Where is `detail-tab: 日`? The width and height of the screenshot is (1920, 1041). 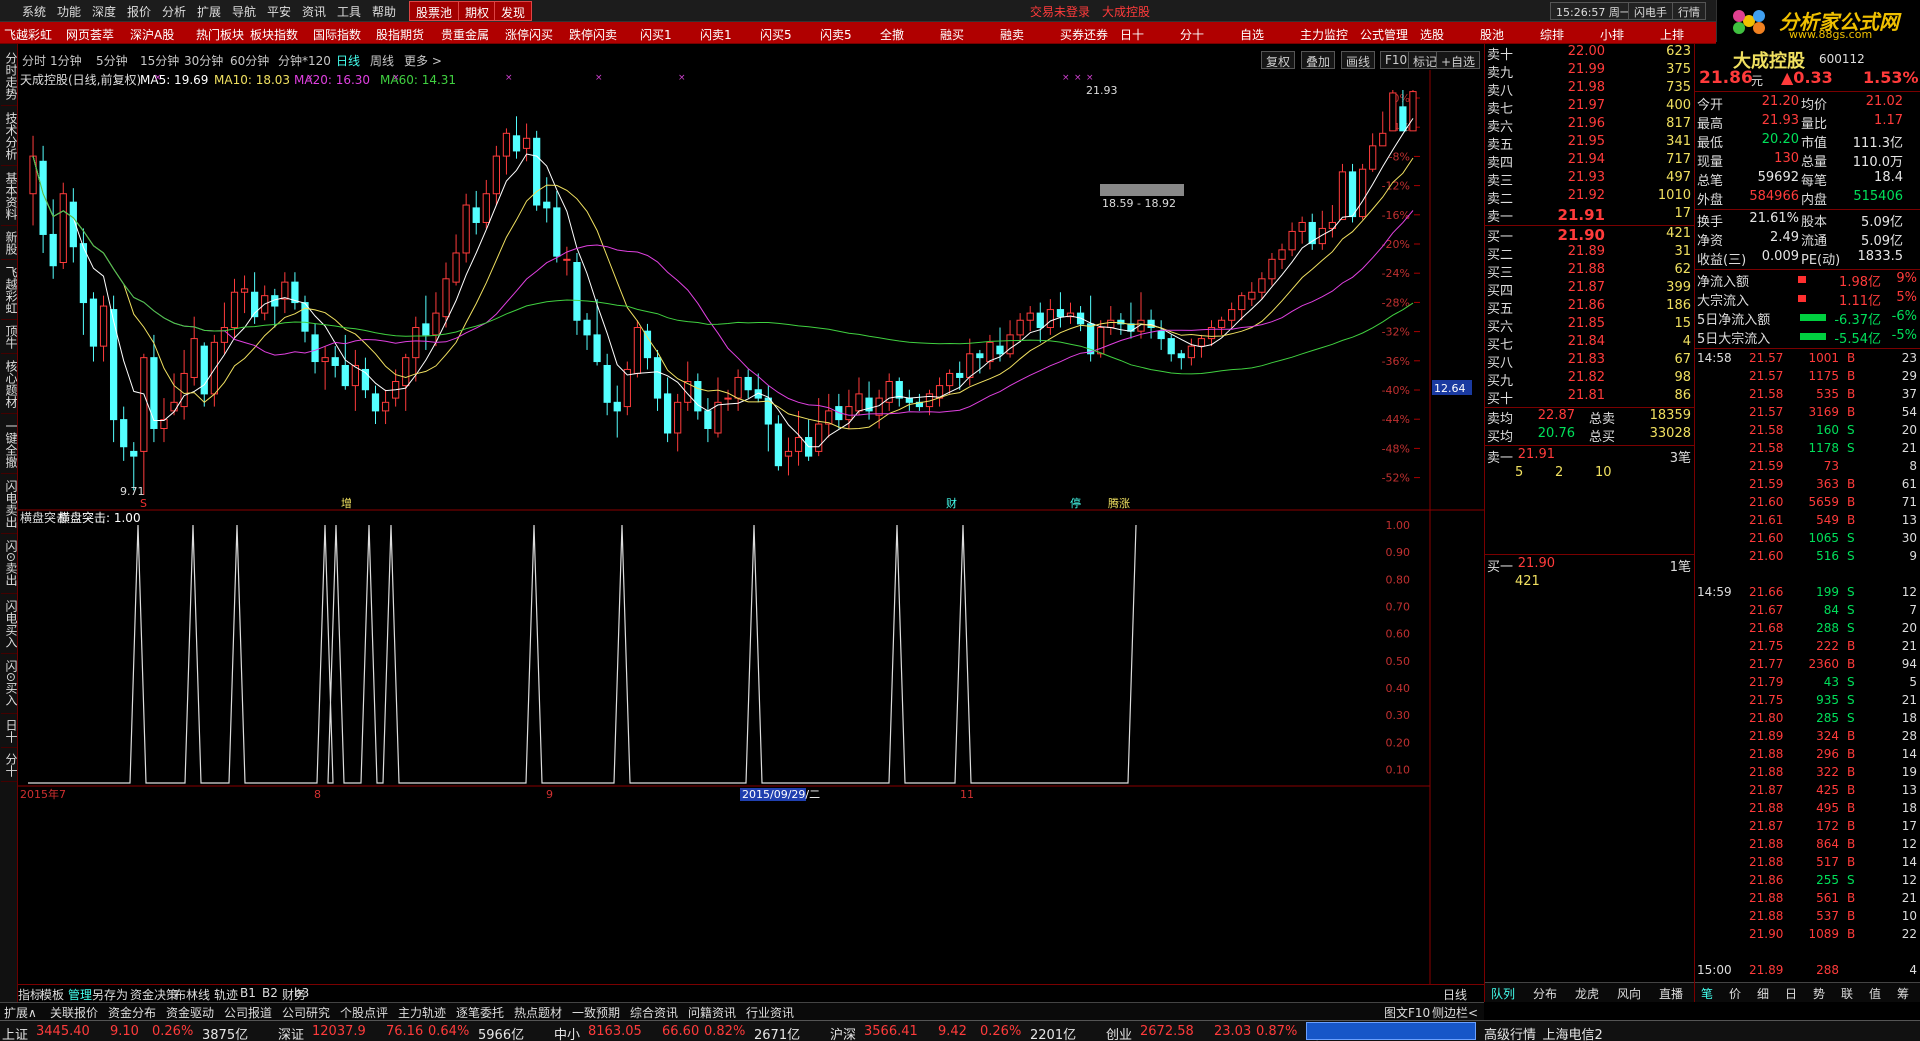 detail-tab: 日 is located at coordinates (1791, 993).